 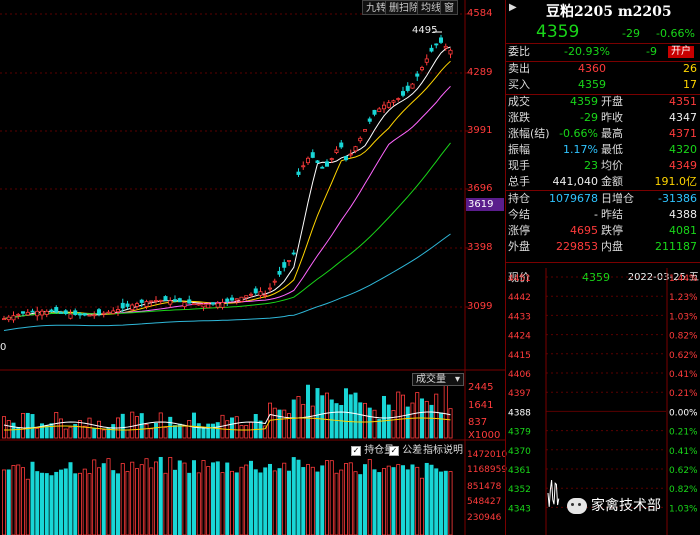 What do you see at coordinates (449, 7) in the screenshot?
I see `window-button: 窗` at bounding box center [449, 7].